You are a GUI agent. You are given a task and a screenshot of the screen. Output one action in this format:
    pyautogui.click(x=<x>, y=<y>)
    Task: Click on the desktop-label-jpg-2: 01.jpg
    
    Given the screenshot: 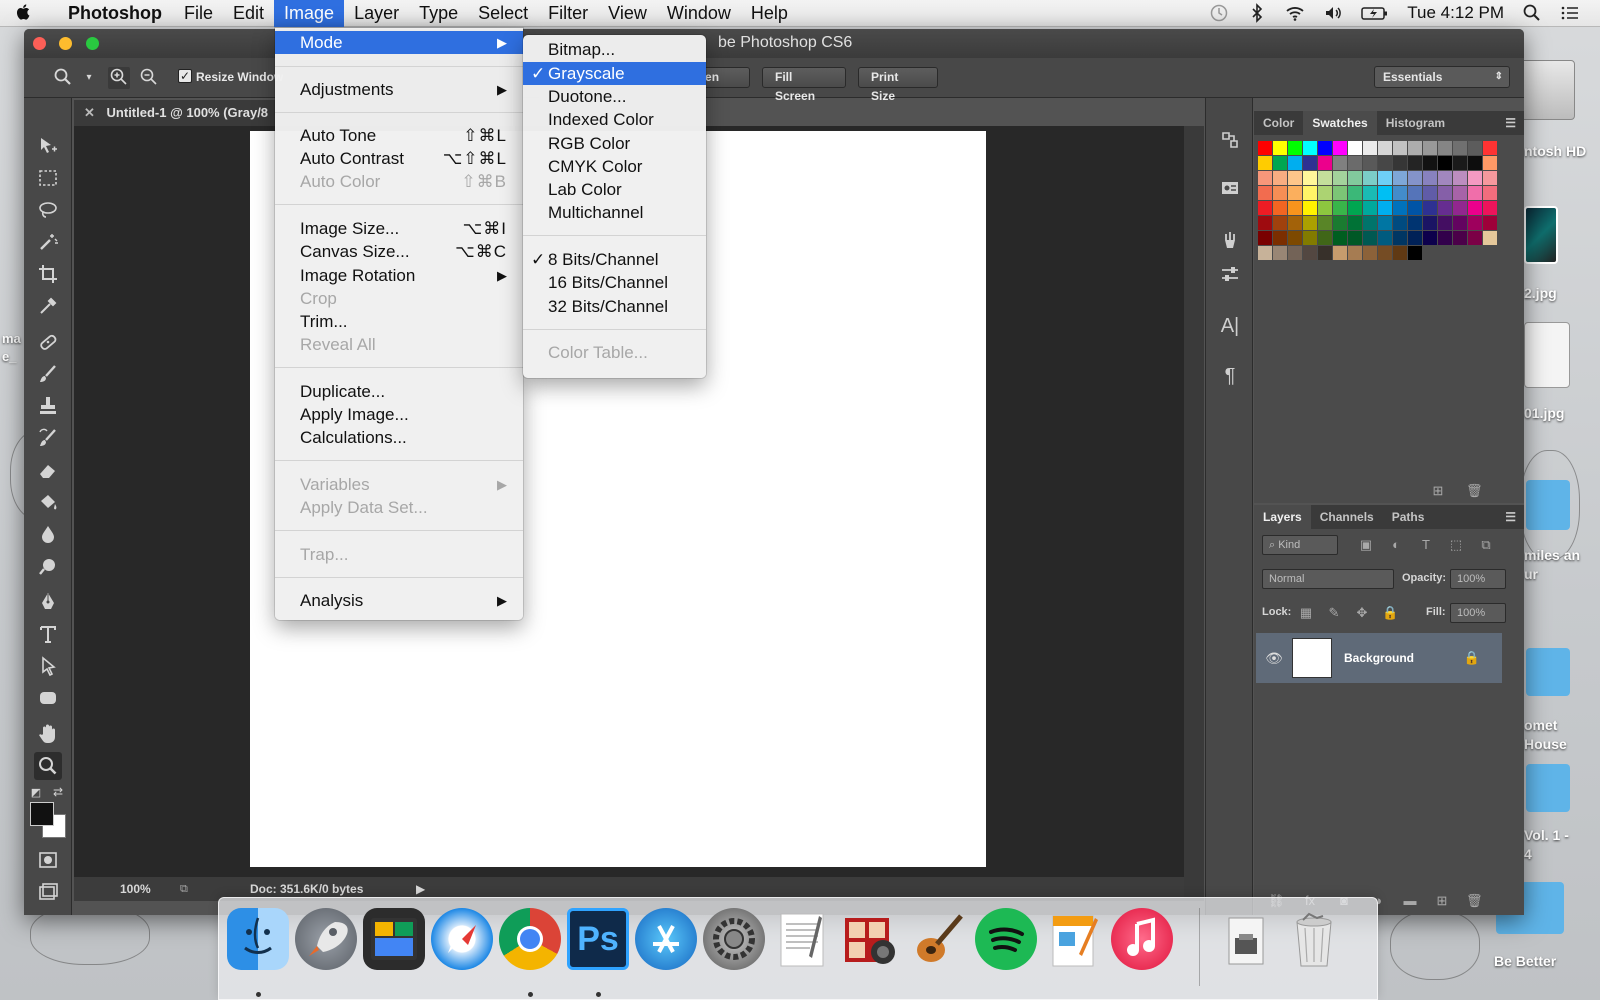 What is the action you would take?
    pyautogui.click(x=1544, y=413)
    